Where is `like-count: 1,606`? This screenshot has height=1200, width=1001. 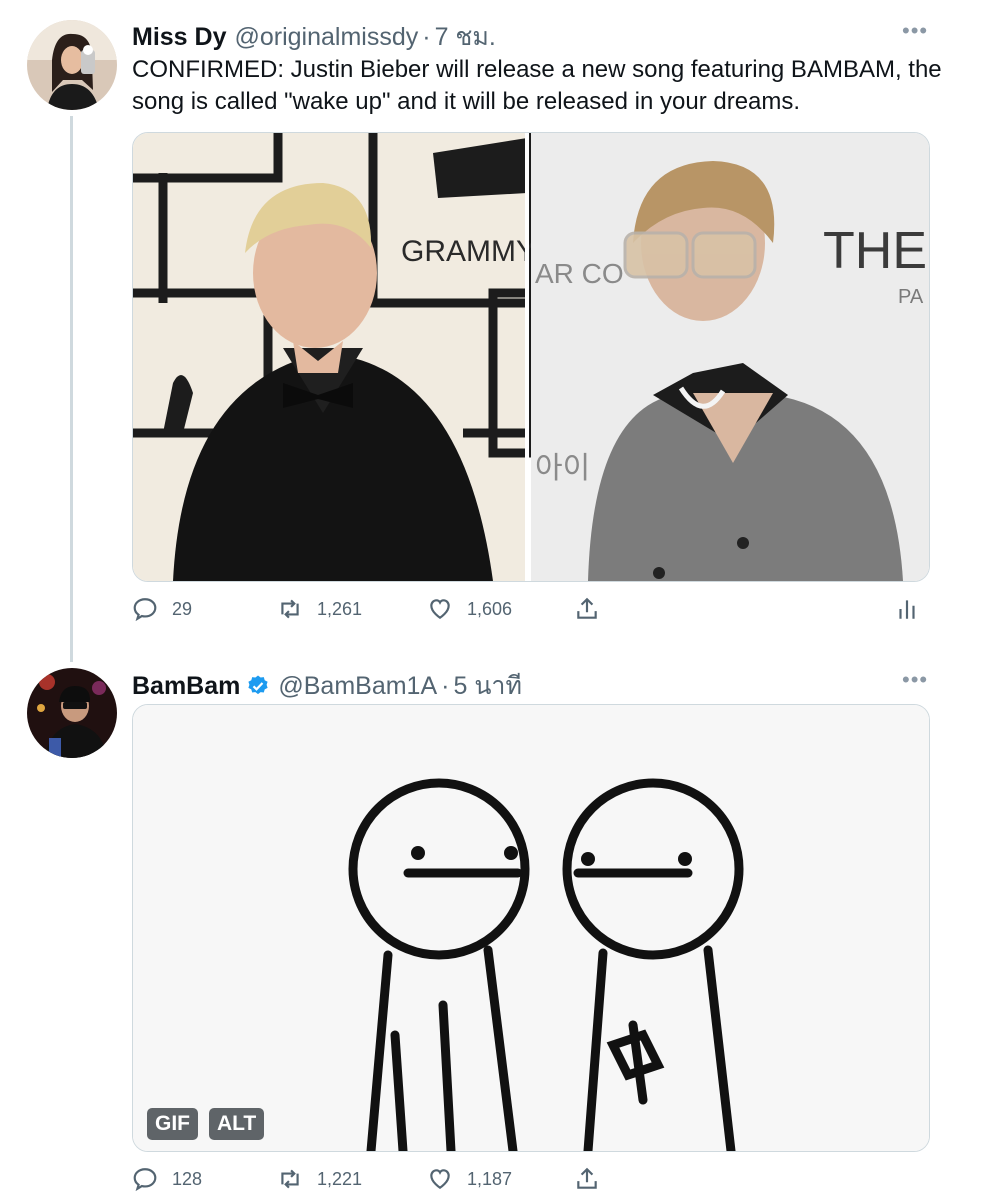
like-count: 1,606 is located at coordinates (490, 608).